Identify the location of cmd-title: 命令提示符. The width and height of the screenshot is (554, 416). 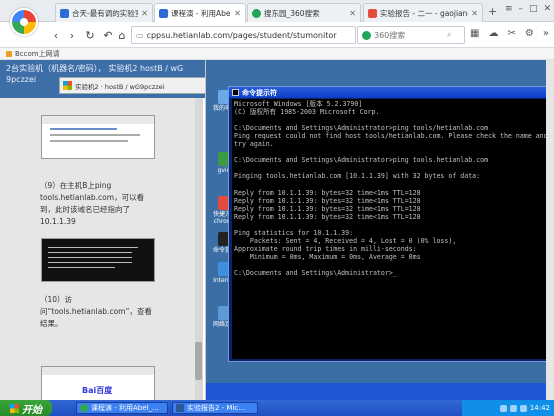
(259, 92).